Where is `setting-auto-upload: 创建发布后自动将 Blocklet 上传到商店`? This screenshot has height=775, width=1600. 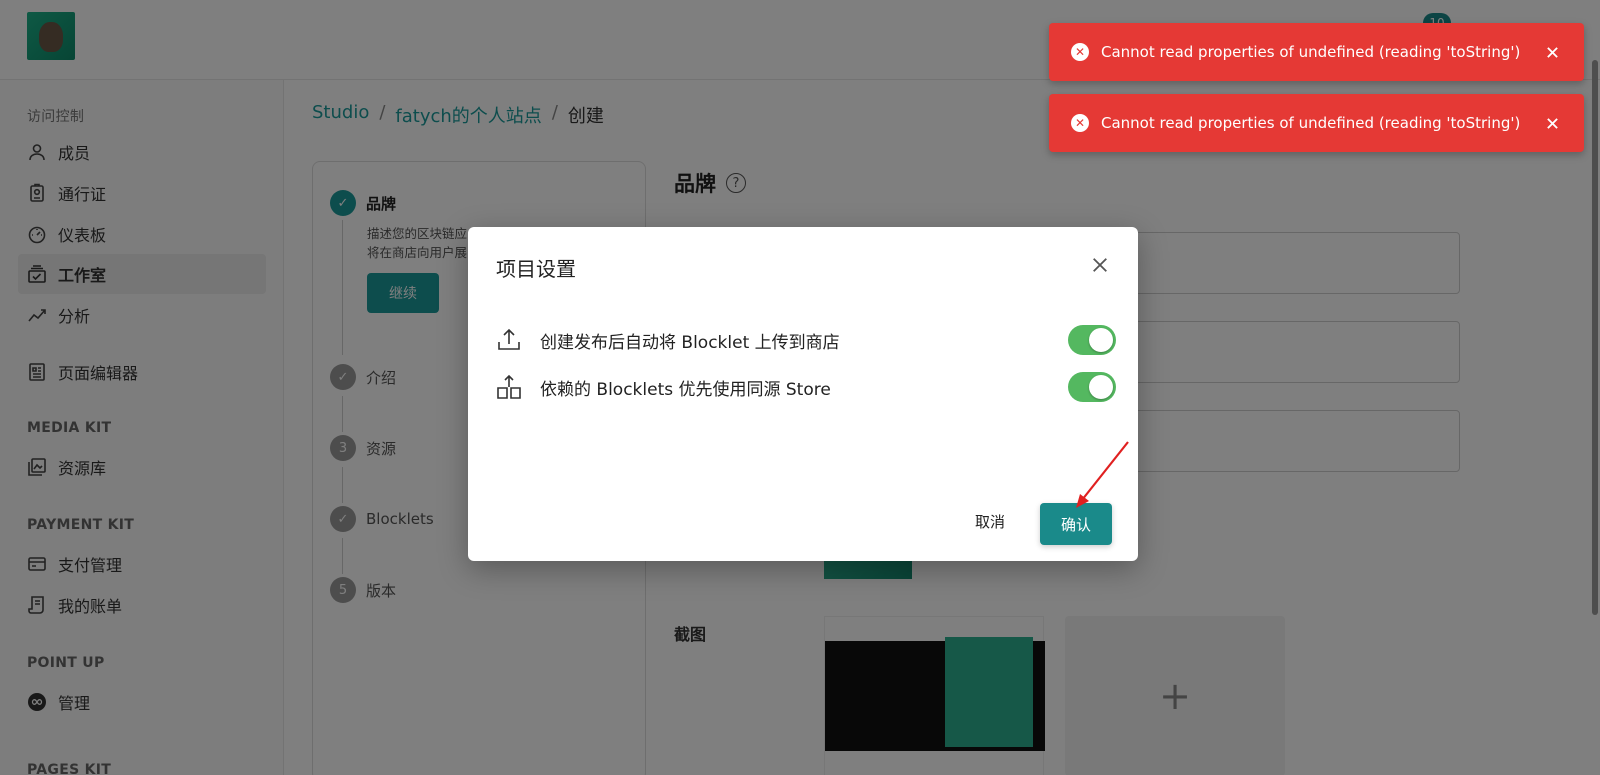 setting-auto-upload: 创建发布后自动将 Blocklet 上传到商店 is located at coordinates (806, 340).